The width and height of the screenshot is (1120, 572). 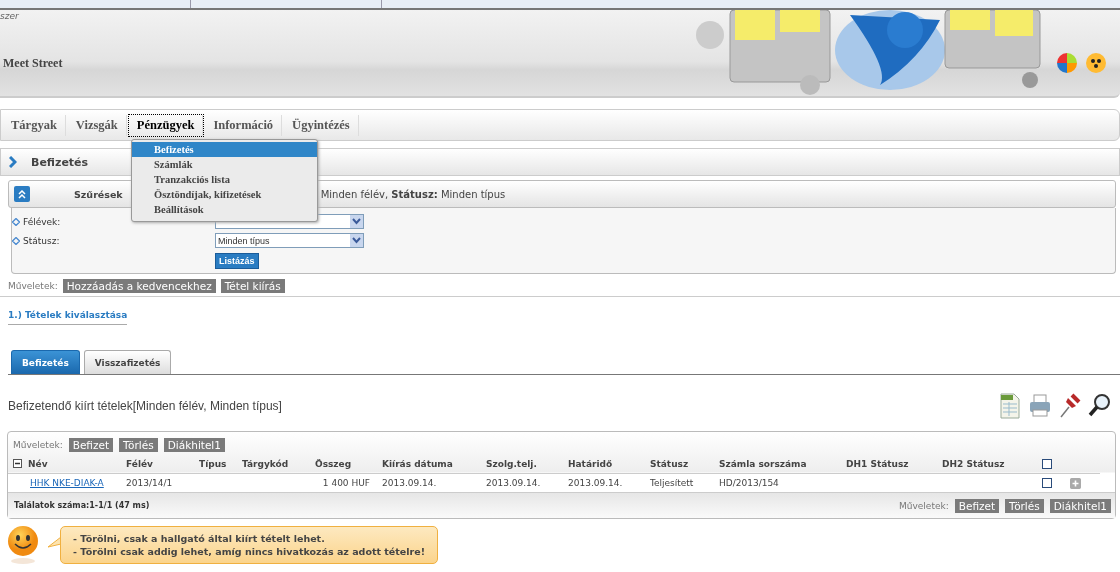 I want to click on column-header: Szolg.telj., so click(x=511, y=463).